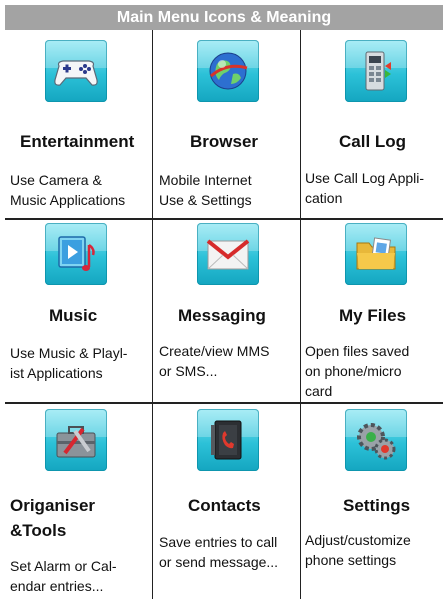  What do you see at coordinates (229, 190) in the screenshot?
I see `menu-item-description: Mobile Internet Use & Settings` at bounding box center [229, 190].